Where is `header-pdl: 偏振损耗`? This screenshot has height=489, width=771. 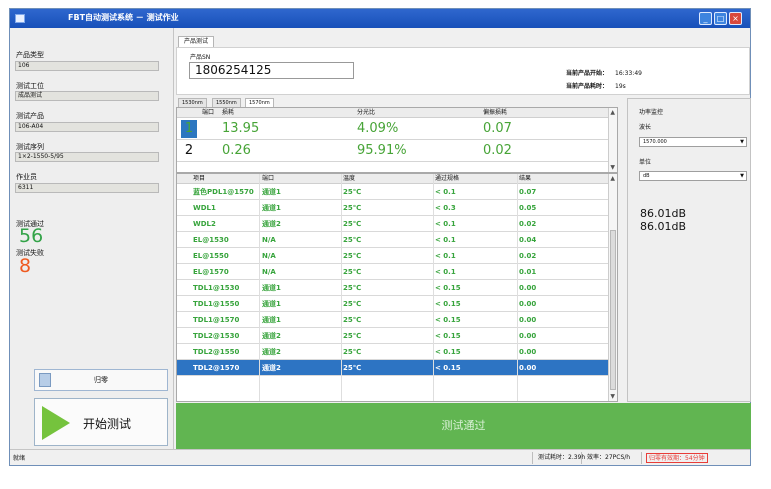
header-pdl: 偏振损耗 is located at coordinates (495, 112).